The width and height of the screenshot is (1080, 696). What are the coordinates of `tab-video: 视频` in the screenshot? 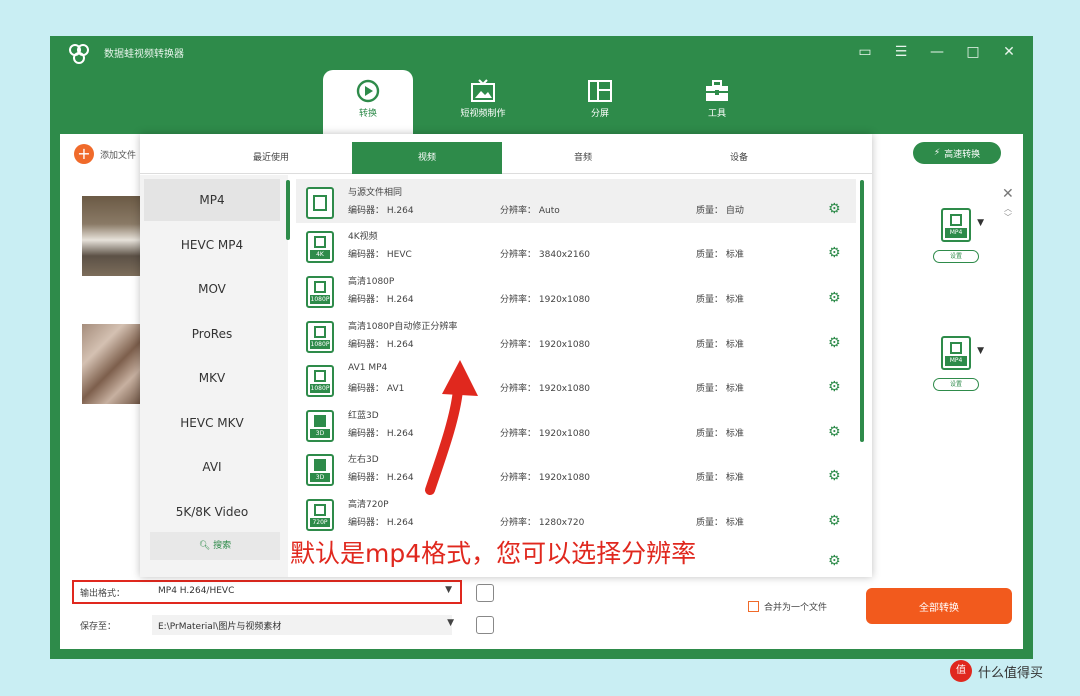 It's located at (427, 158).